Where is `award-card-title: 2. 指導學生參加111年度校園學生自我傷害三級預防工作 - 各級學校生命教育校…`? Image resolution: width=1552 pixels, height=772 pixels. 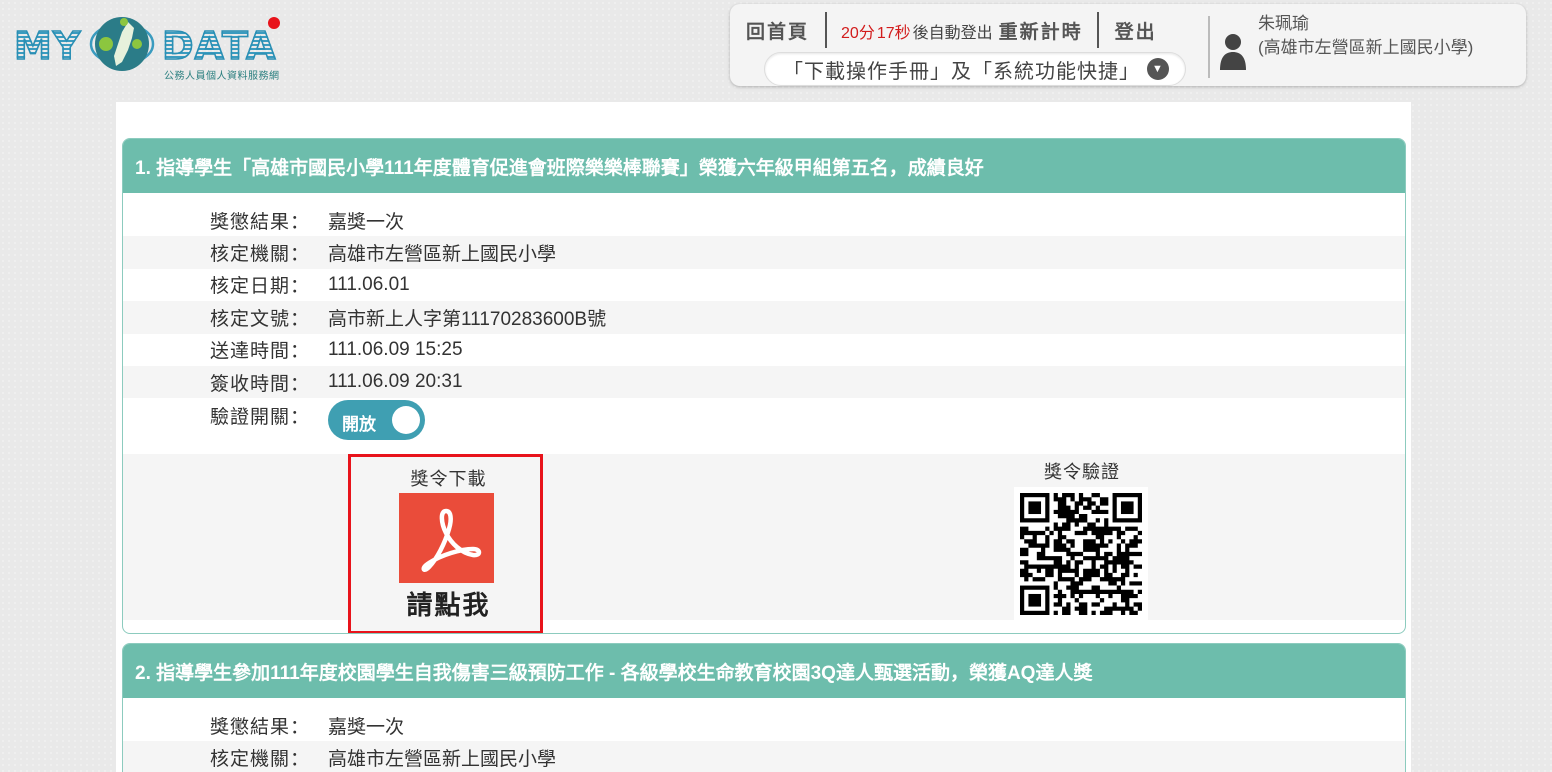
award-card-title: 2. 指導學生參加111年度校園學生自我傷害三級預防工作 - 各級學校生命教育校… is located at coordinates (764, 671).